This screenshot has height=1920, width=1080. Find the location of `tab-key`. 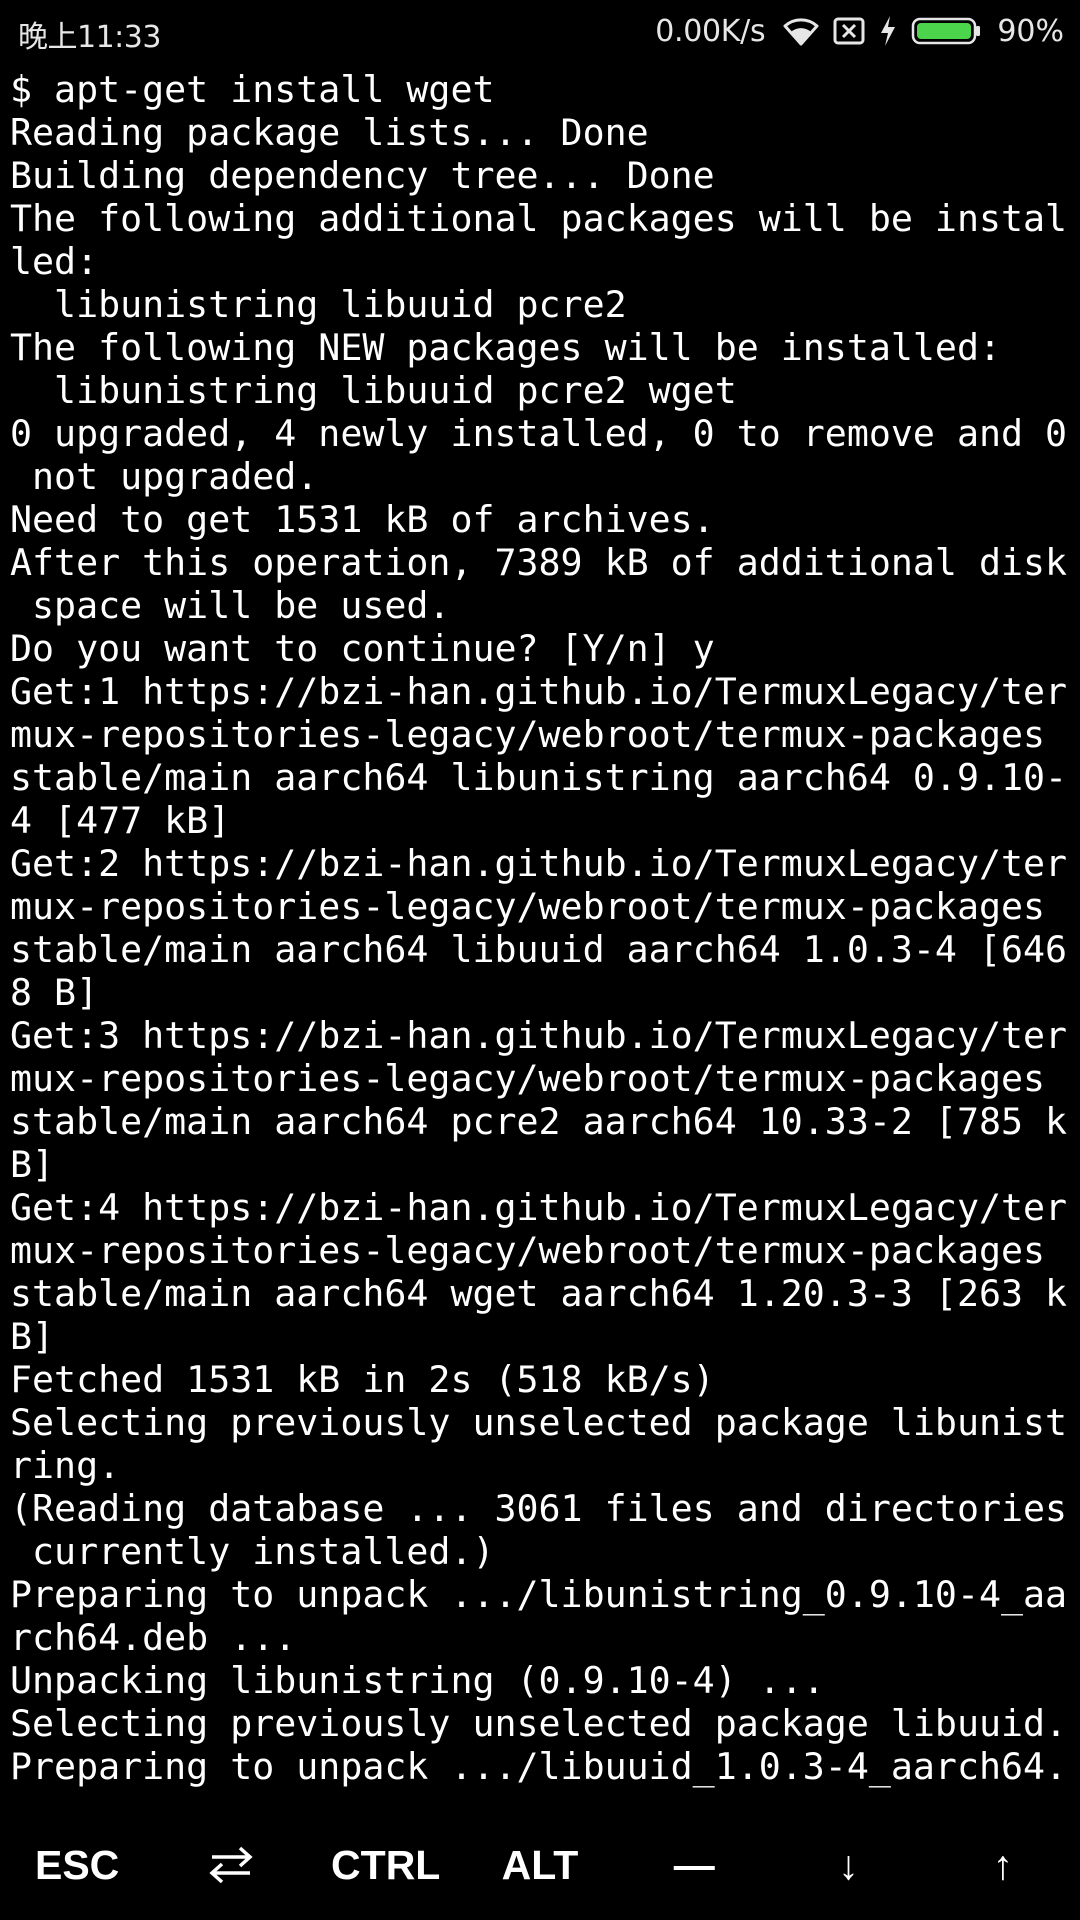

tab-key is located at coordinates (231, 1865).